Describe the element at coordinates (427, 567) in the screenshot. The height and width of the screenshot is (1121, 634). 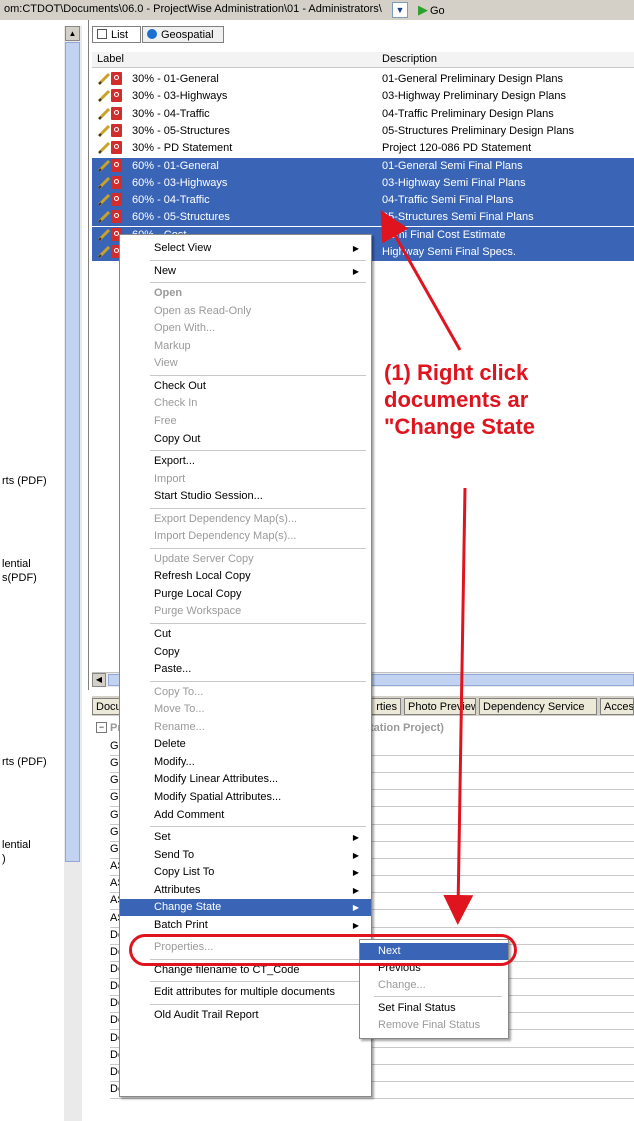
I see `annotation-arrows` at that location.